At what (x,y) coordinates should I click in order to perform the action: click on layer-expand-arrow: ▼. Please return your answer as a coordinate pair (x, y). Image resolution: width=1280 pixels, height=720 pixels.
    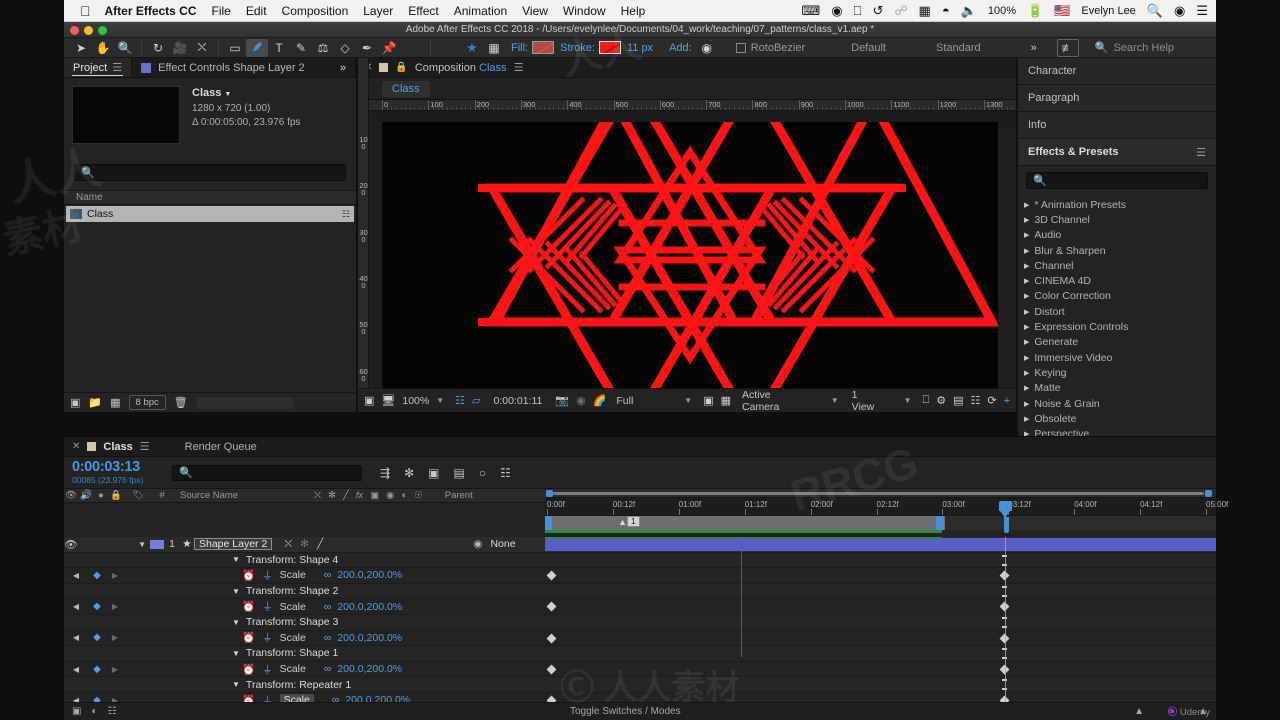
    Looking at the image, I should click on (135, 544).